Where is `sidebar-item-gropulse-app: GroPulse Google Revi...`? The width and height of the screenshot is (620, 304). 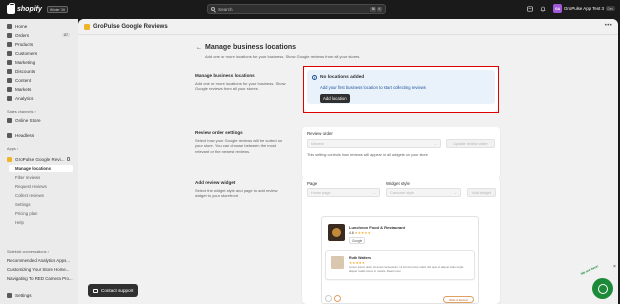
sidebar-item-gropulse-app: GroPulse Google Revi... is located at coordinates (38, 159).